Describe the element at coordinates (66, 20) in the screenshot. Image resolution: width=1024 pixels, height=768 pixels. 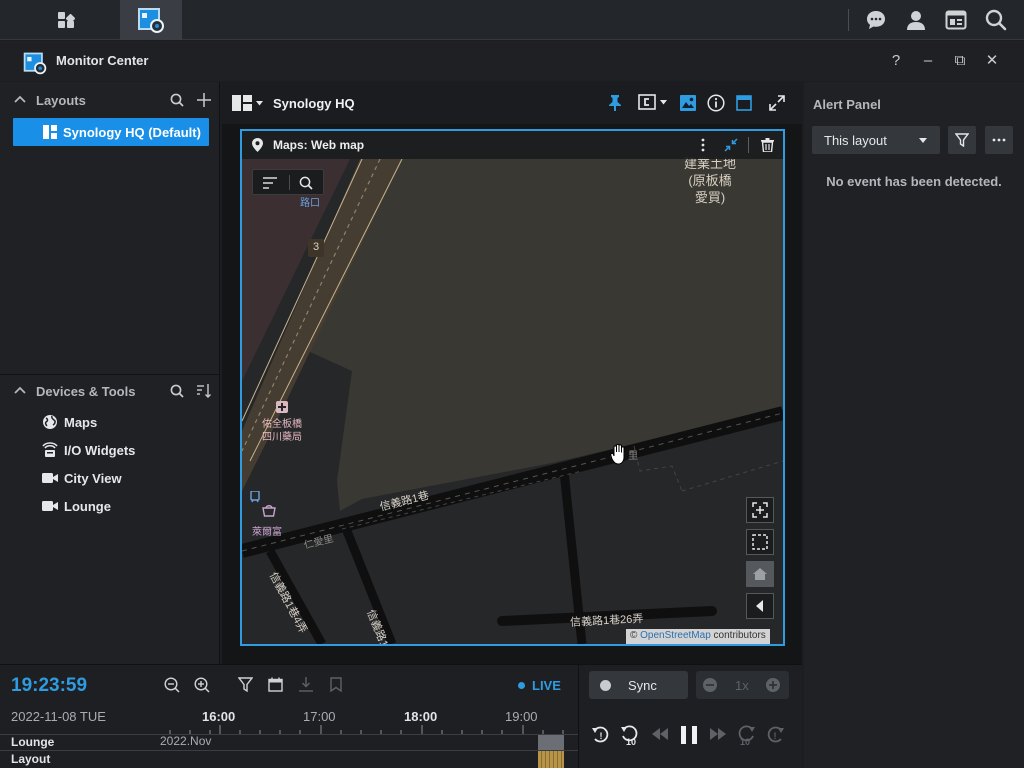
I see `apps-button` at that location.